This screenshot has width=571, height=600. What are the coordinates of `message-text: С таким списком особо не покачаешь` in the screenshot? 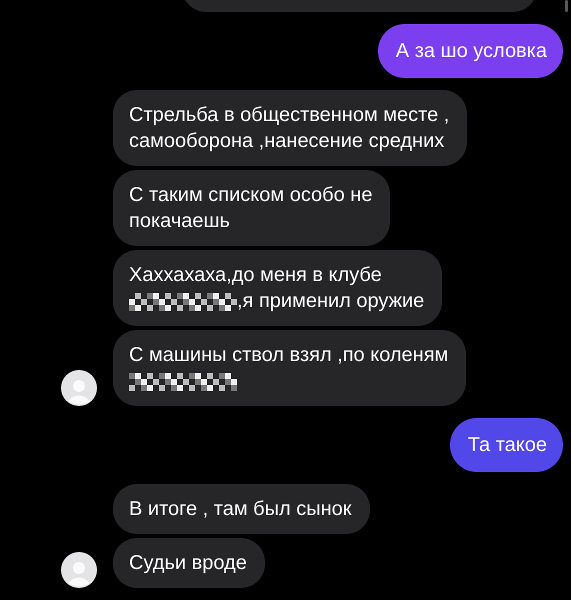 It's located at (250, 208).